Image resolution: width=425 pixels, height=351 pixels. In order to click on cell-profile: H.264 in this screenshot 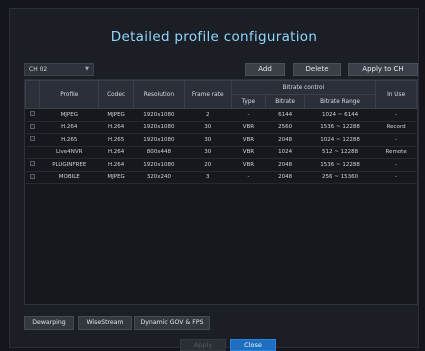, I will do `click(69, 127)`.